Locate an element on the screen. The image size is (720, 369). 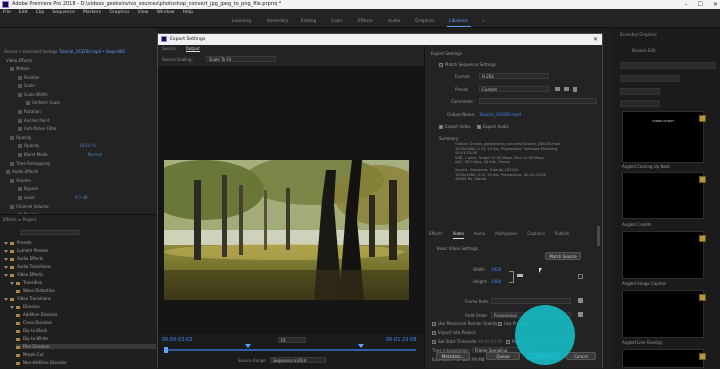
width-value: 1920 is located at coordinates (496, 269).